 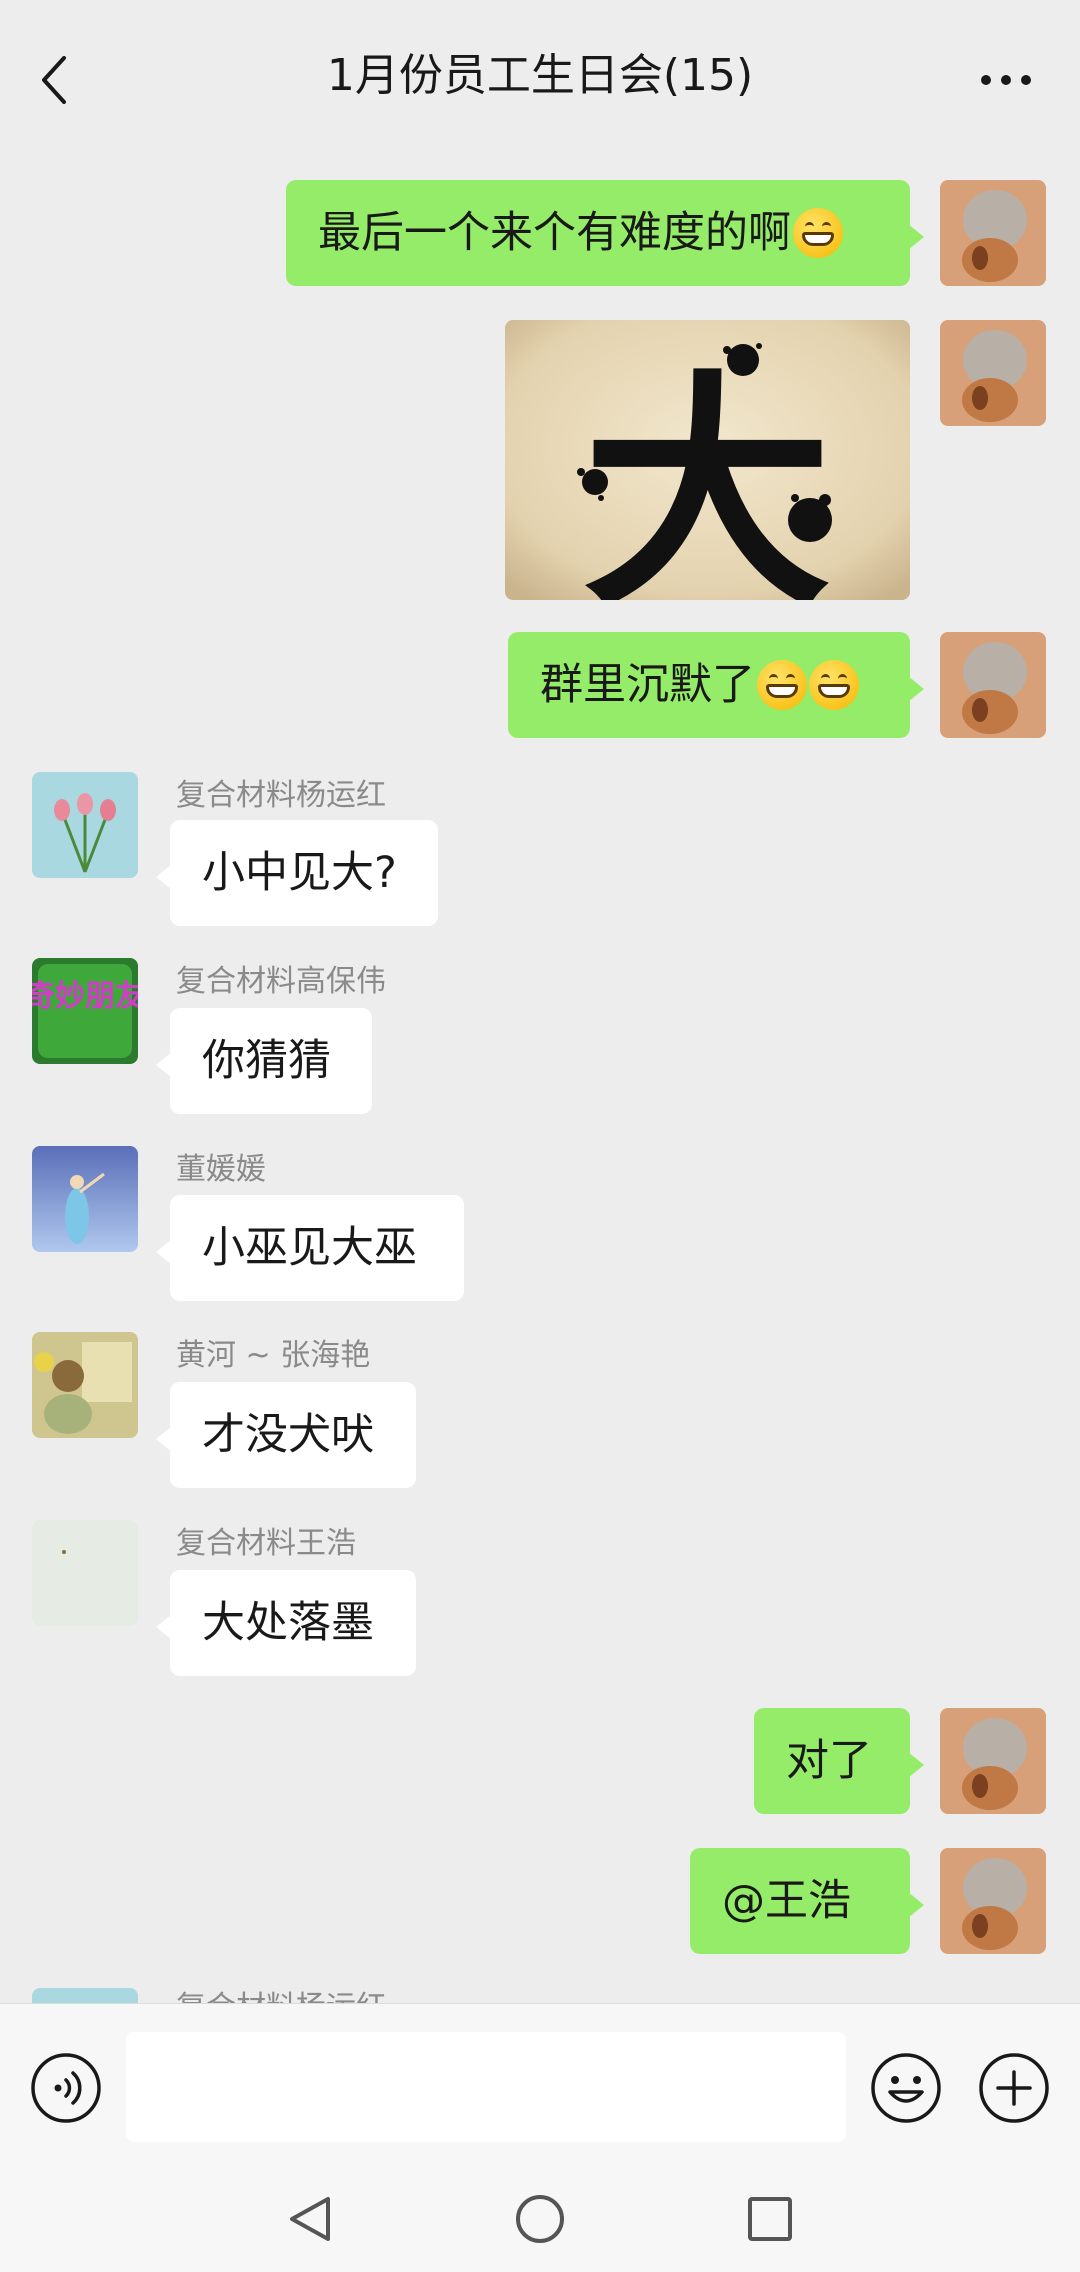 I want to click on message-text: 小中见大?, so click(x=299, y=873).